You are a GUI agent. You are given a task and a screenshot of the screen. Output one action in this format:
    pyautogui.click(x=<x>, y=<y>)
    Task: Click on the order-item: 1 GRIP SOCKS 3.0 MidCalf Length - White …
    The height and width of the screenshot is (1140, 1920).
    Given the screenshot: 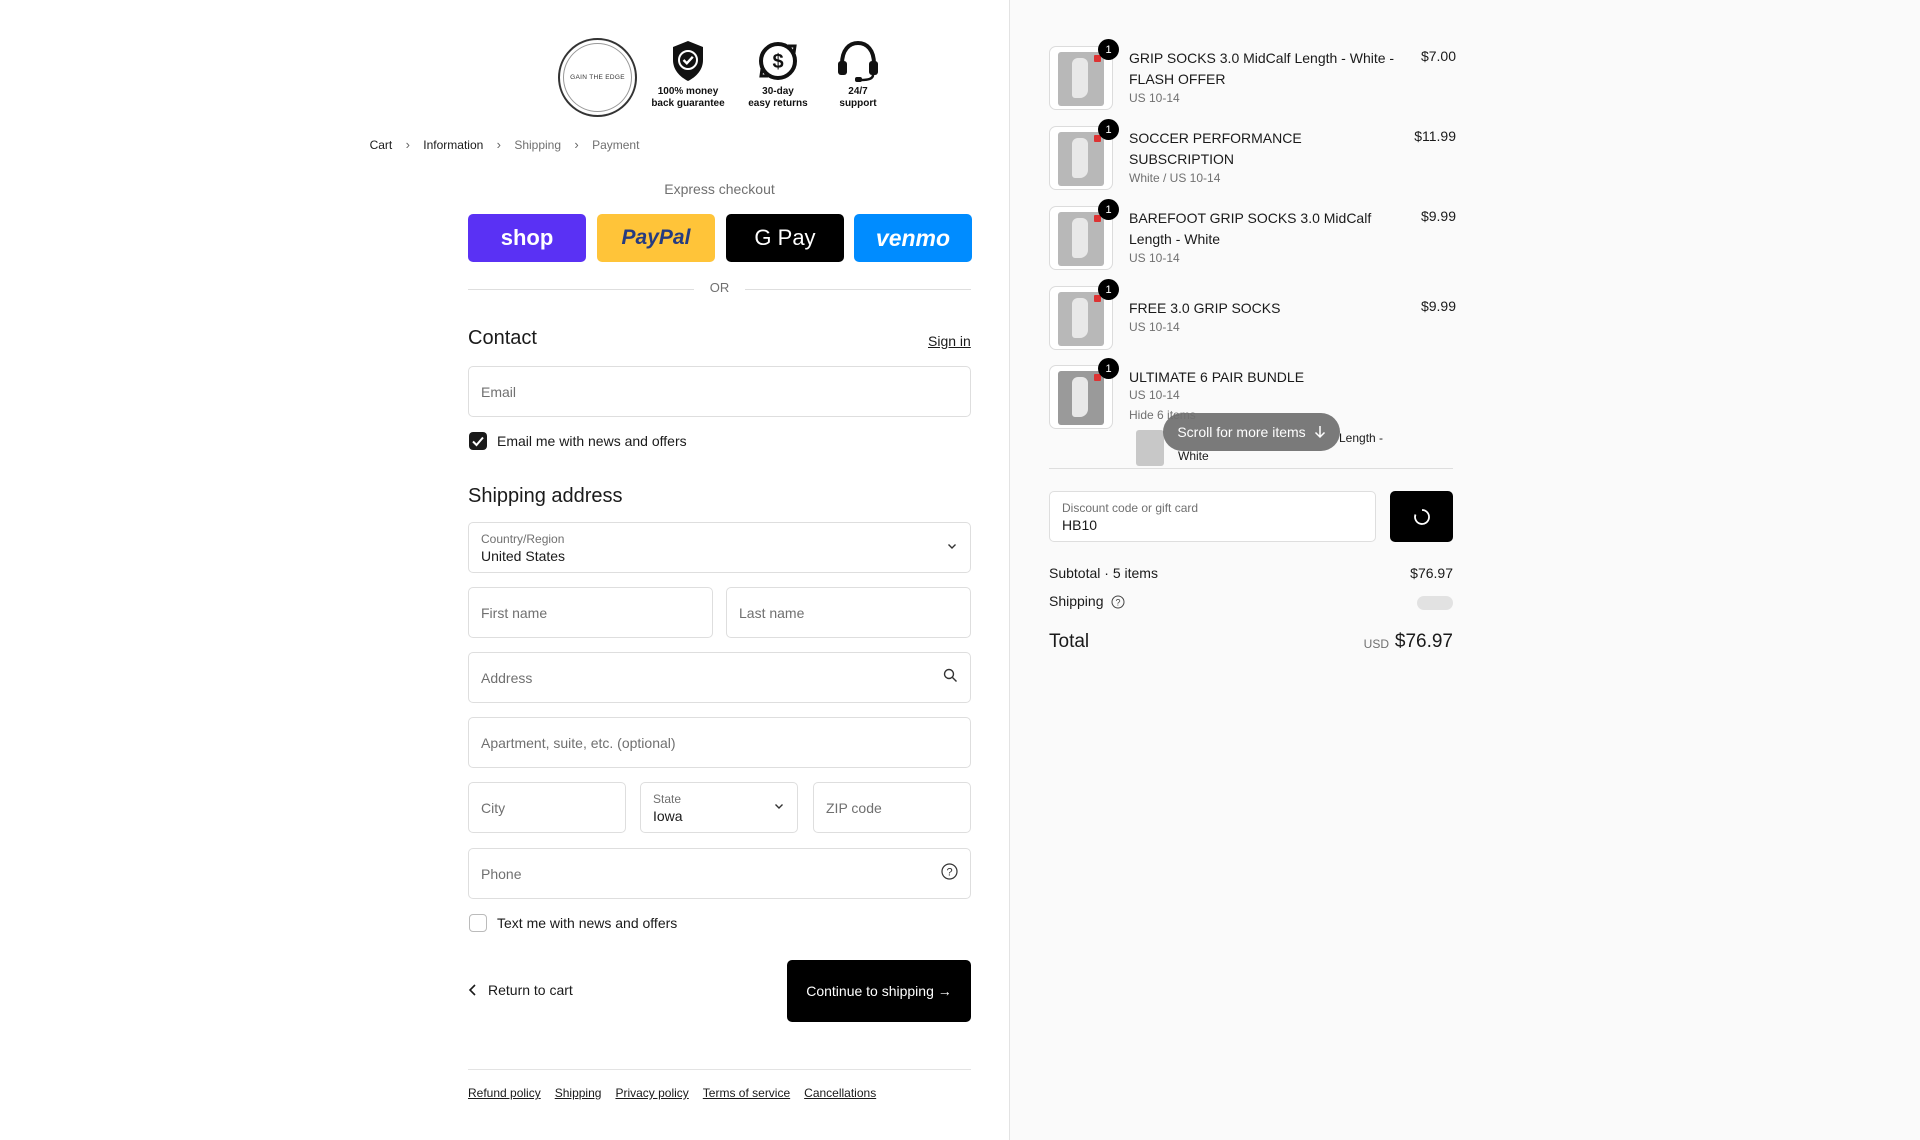 What is the action you would take?
    pyautogui.click(x=1252, y=74)
    